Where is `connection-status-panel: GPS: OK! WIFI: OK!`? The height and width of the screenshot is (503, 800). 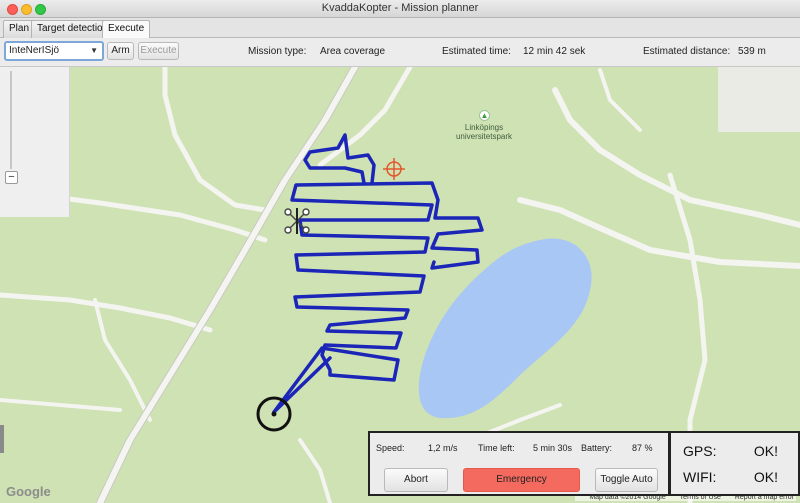
connection-status-panel: GPS: OK! WIFI: OK! is located at coordinates (734, 463).